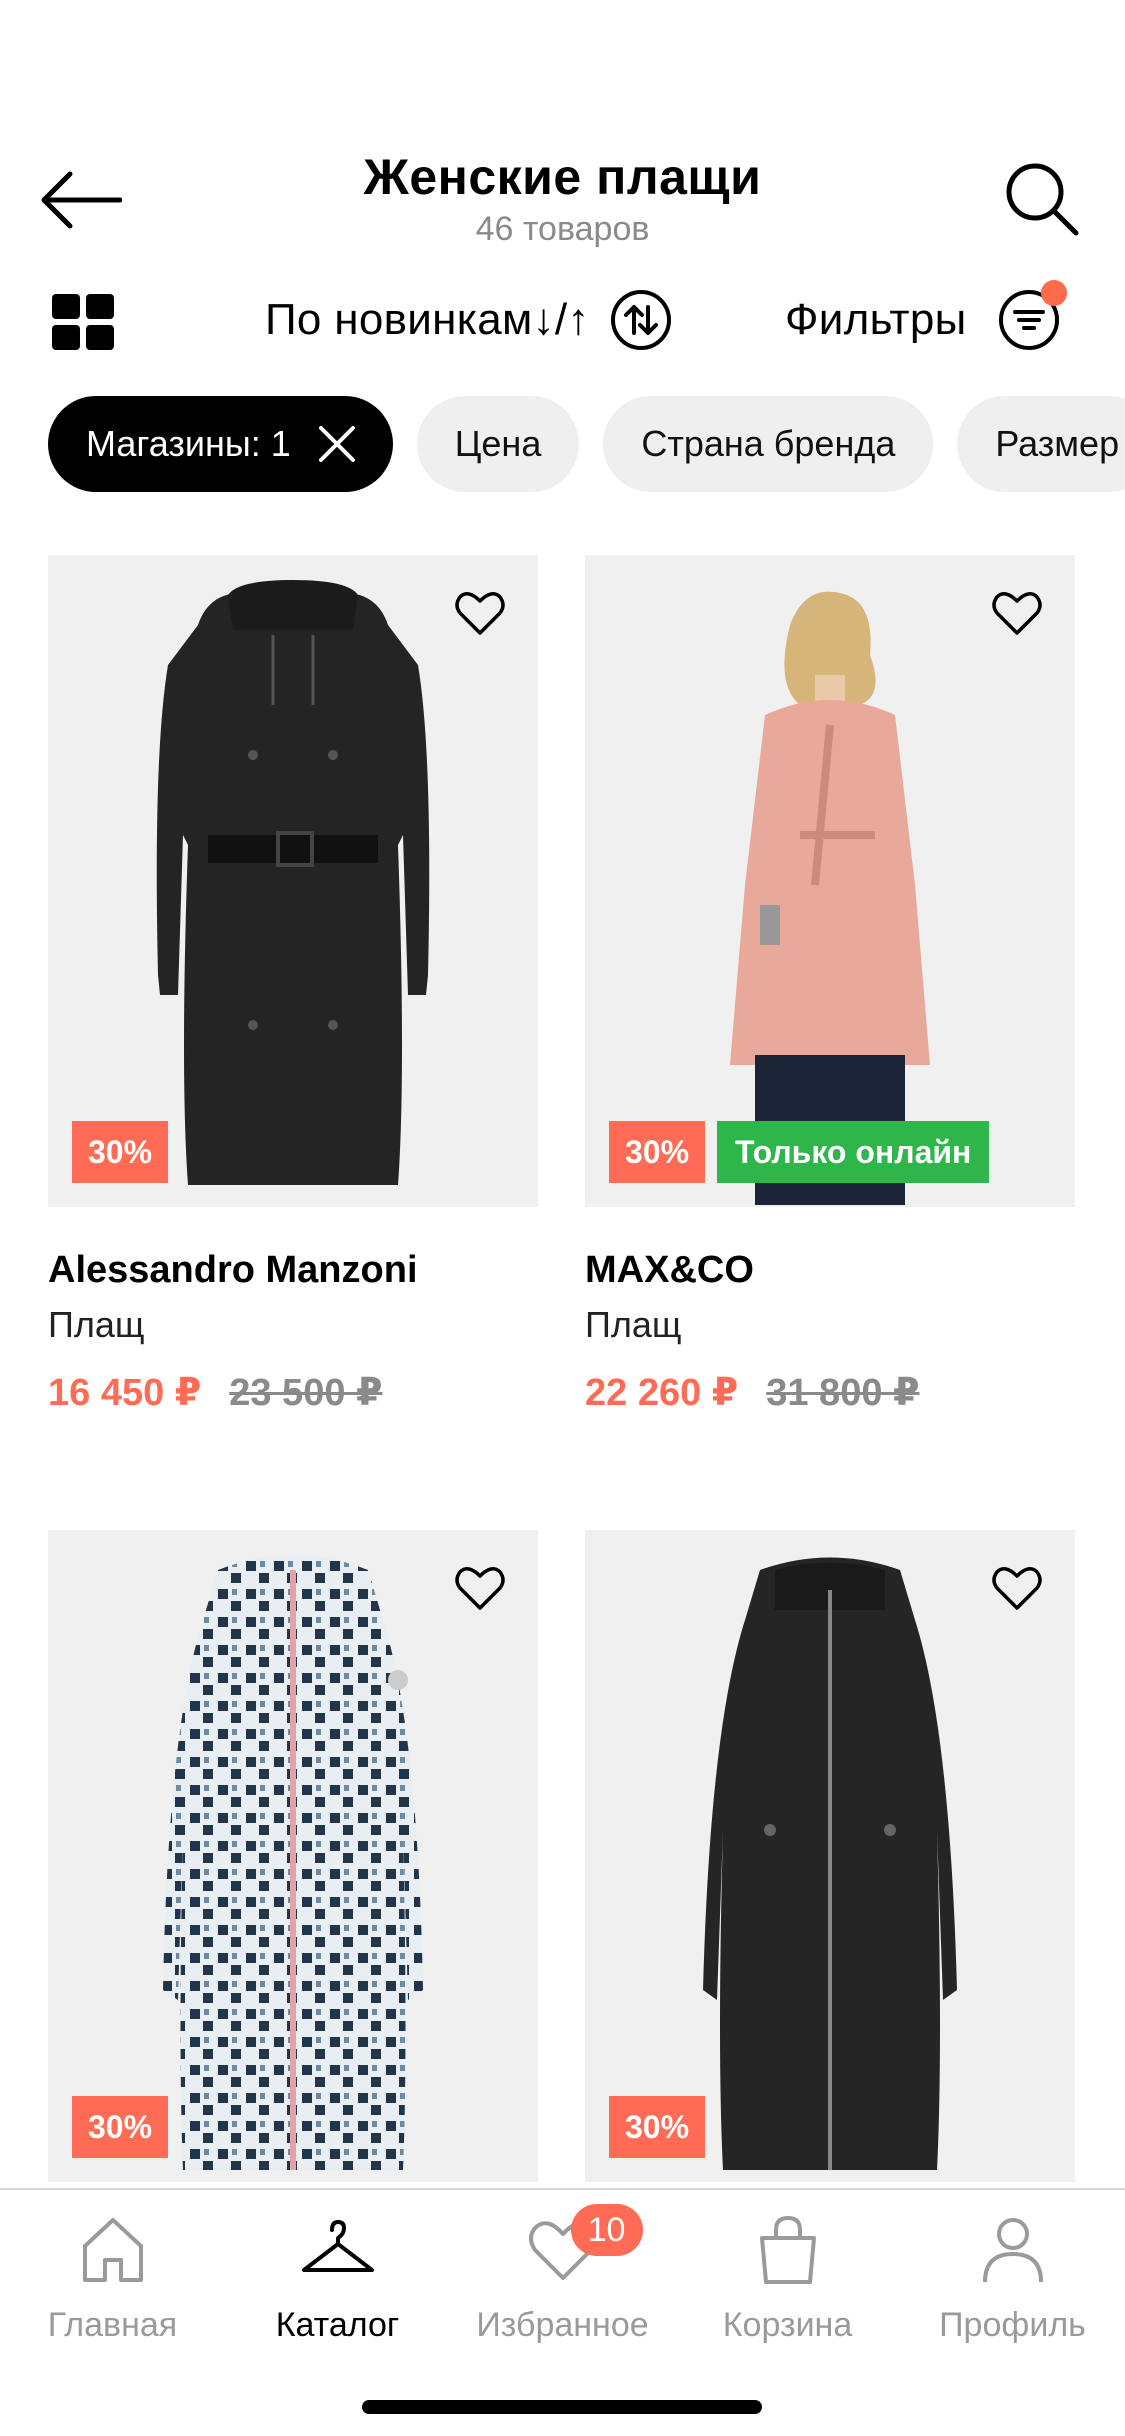 This screenshot has width=1125, height=2436. What do you see at coordinates (337, 2325) in the screenshot?
I see `nav-label: Каталог` at bounding box center [337, 2325].